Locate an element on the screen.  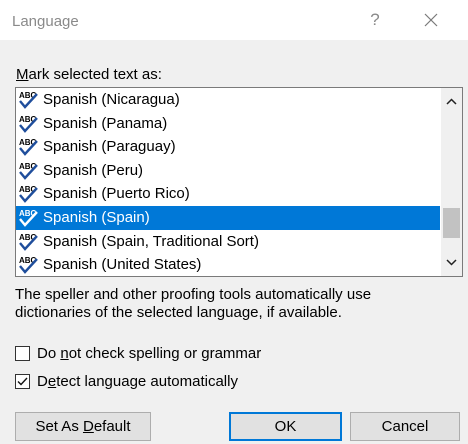
detect-language-checkbox: Detect language automatically is located at coordinates (175, 383).